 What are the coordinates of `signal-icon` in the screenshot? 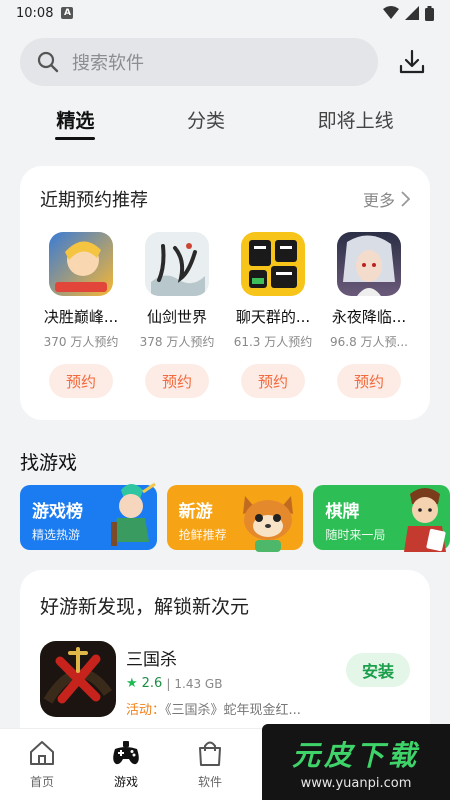 It's located at (412, 13).